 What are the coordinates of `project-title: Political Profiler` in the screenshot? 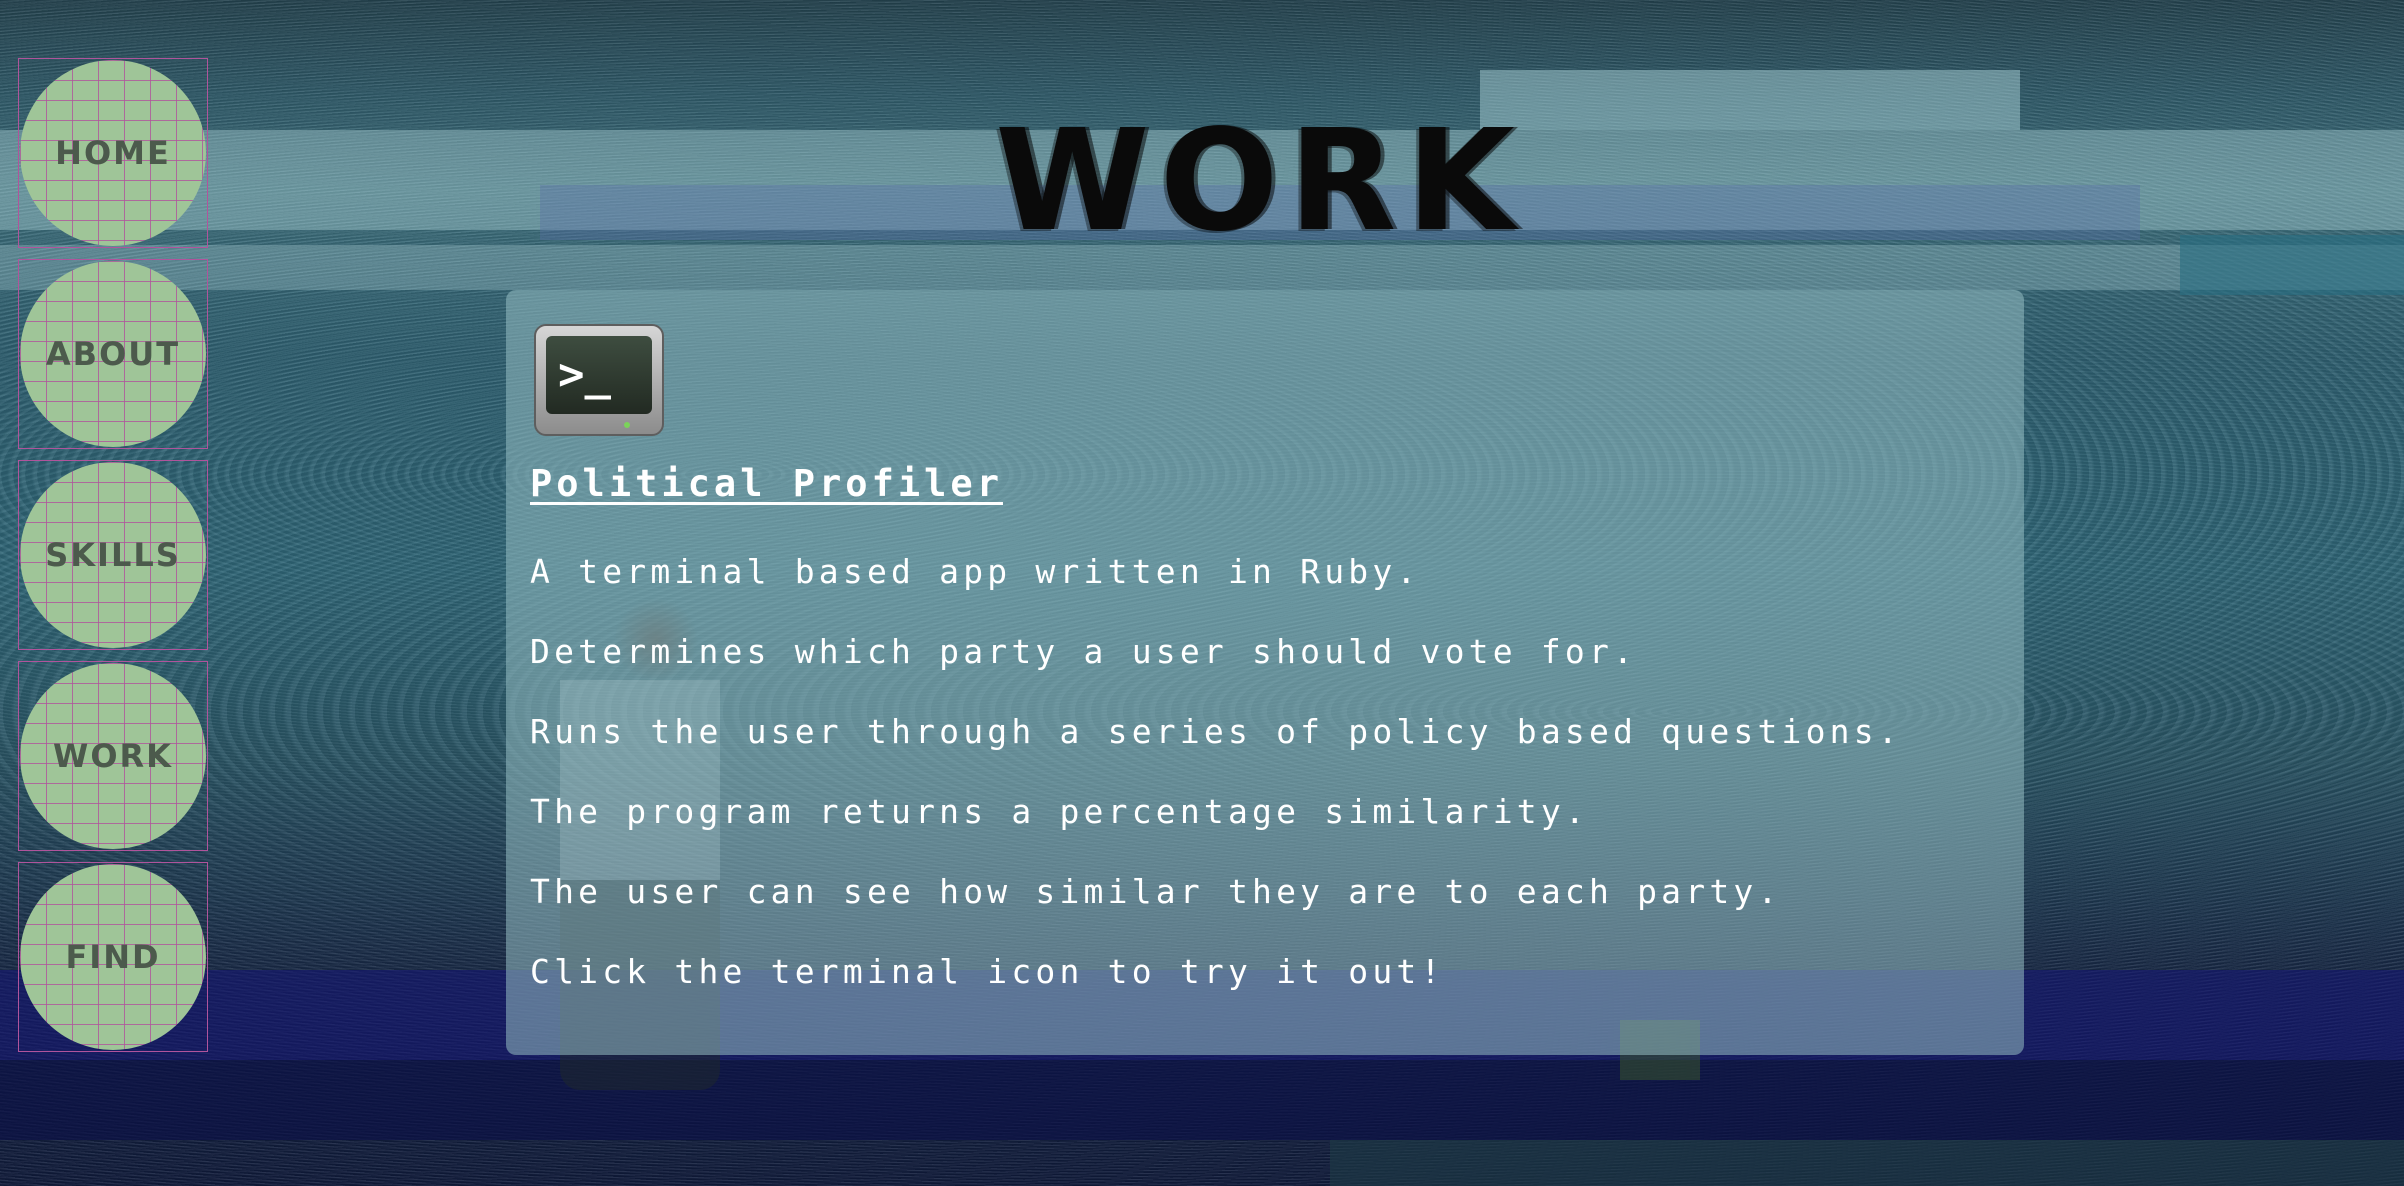 It's located at (766, 483).